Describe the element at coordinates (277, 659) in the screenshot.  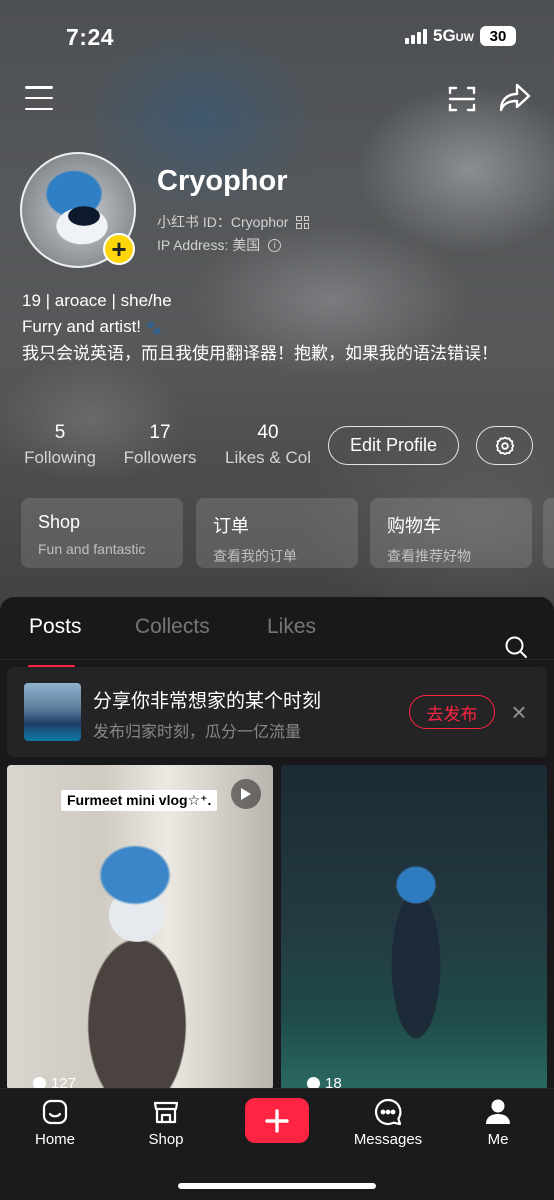
I see `tabs-divider` at that location.